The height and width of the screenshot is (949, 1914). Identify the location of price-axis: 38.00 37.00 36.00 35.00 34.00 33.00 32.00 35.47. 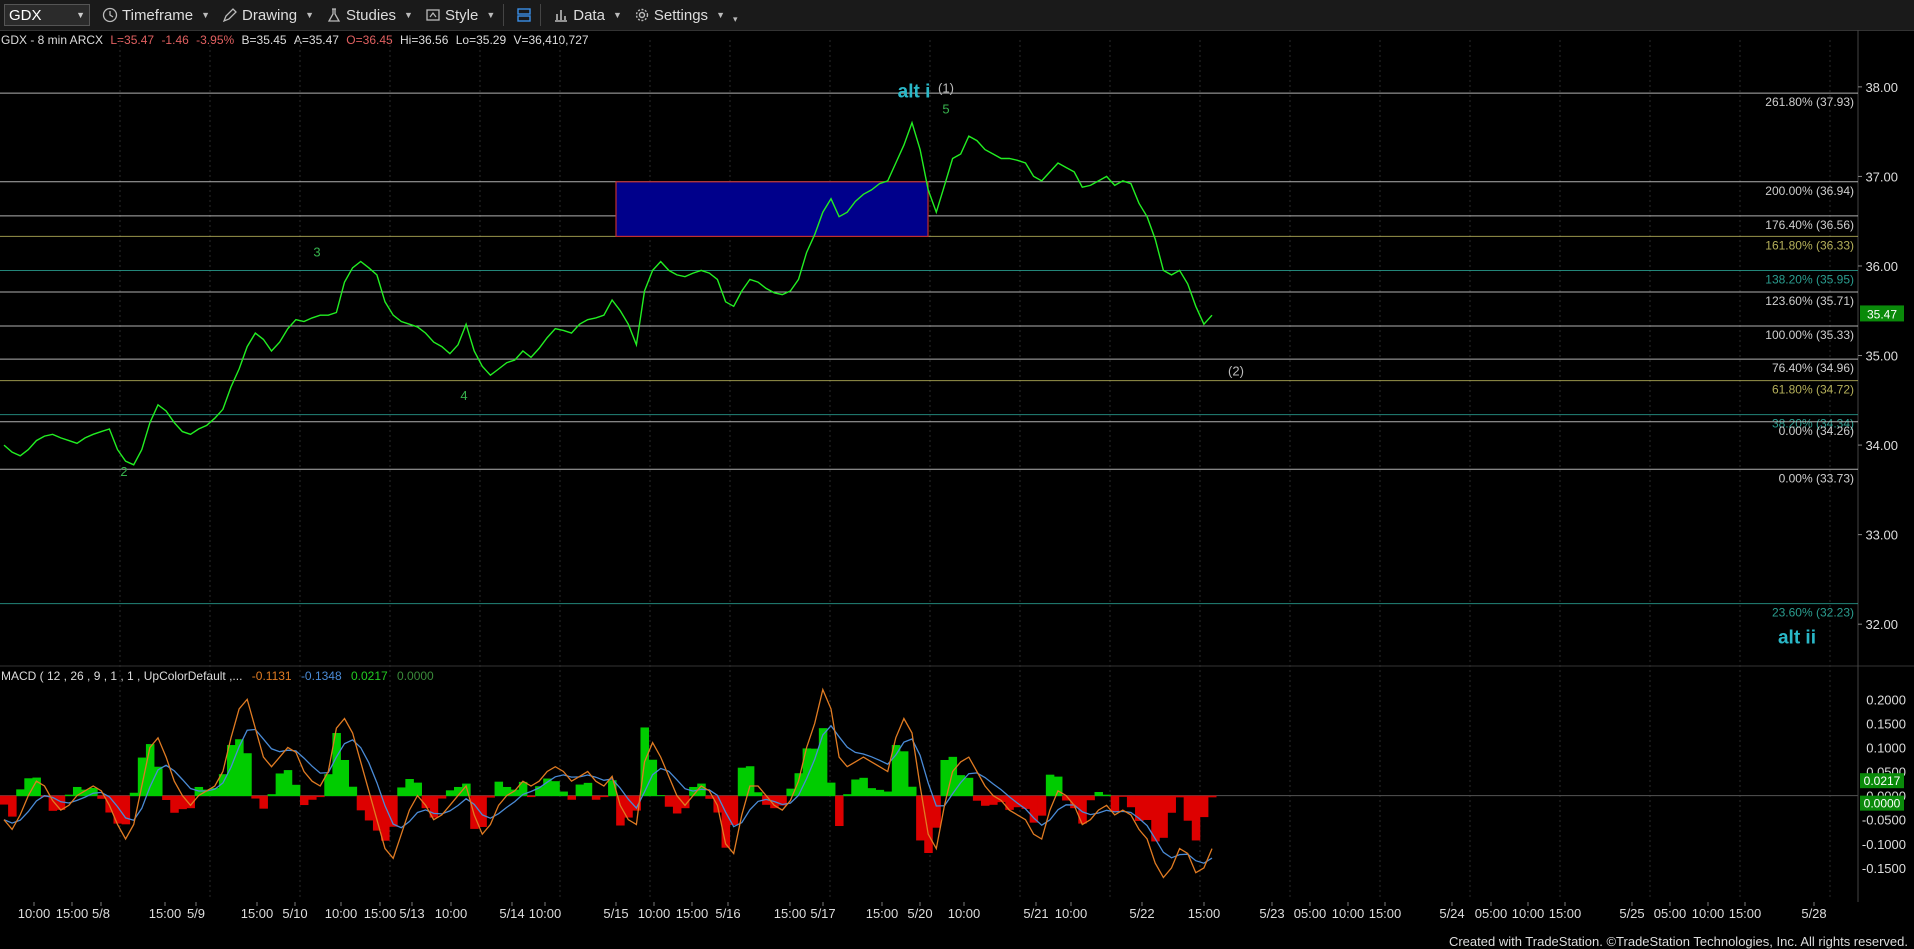
(1881, 356).